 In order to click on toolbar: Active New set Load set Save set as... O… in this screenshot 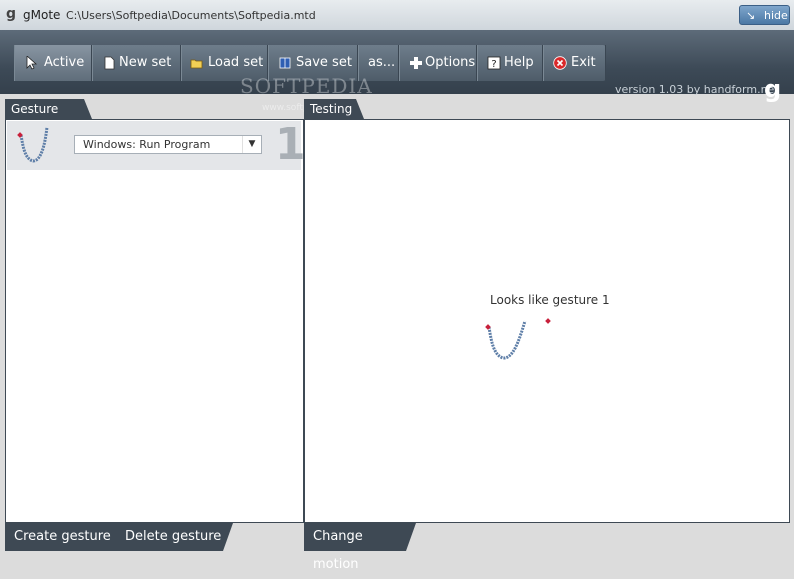, I will do `click(397, 71)`.